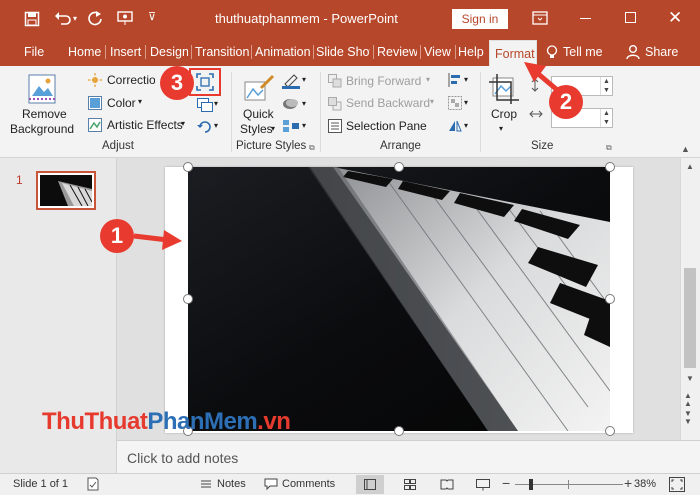  What do you see at coordinates (690, 318) in the screenshot?
I see `scroll-thumb` at bounding box center [690, 318].